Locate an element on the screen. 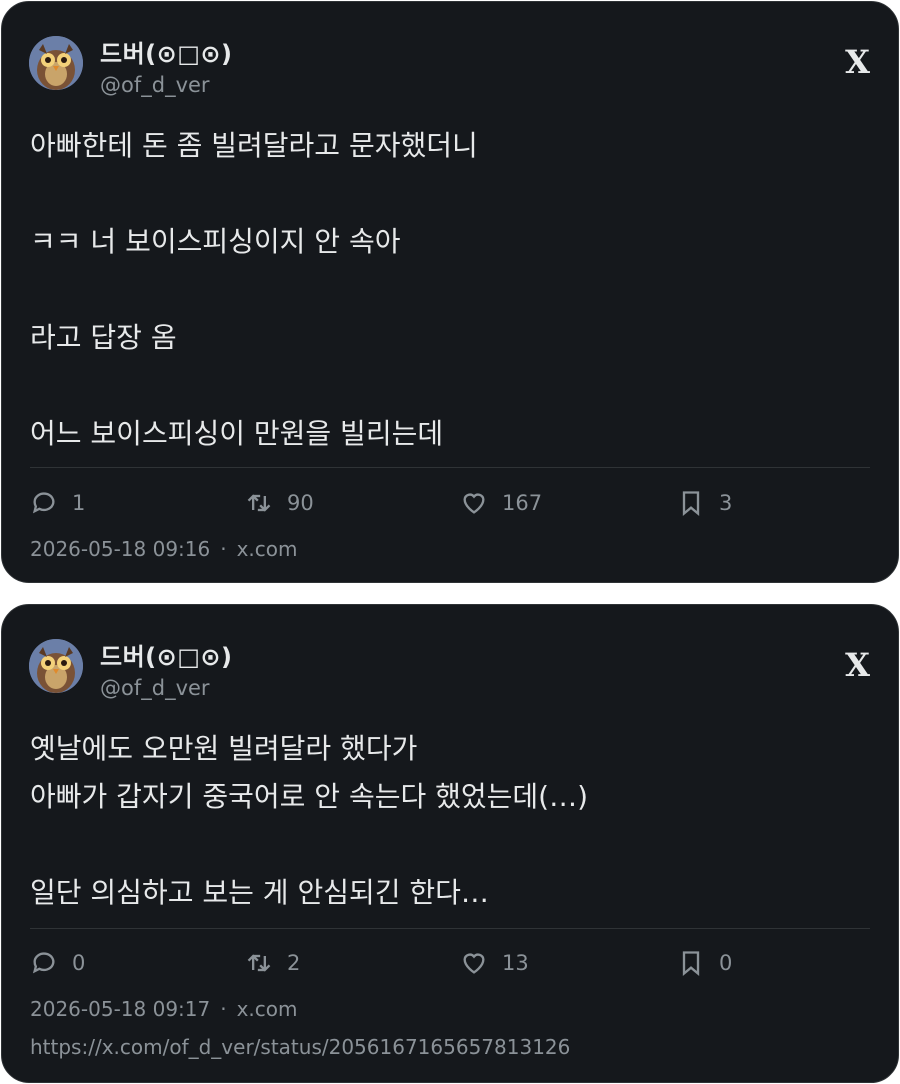 This screenshot has height=1084, width=900. repost-count: 2 is located at coordinates (294, 963).